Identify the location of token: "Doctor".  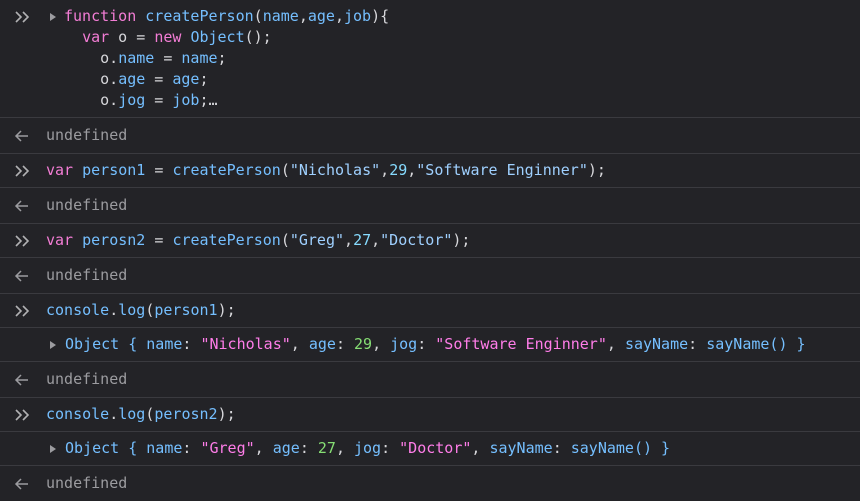
(416, 240).